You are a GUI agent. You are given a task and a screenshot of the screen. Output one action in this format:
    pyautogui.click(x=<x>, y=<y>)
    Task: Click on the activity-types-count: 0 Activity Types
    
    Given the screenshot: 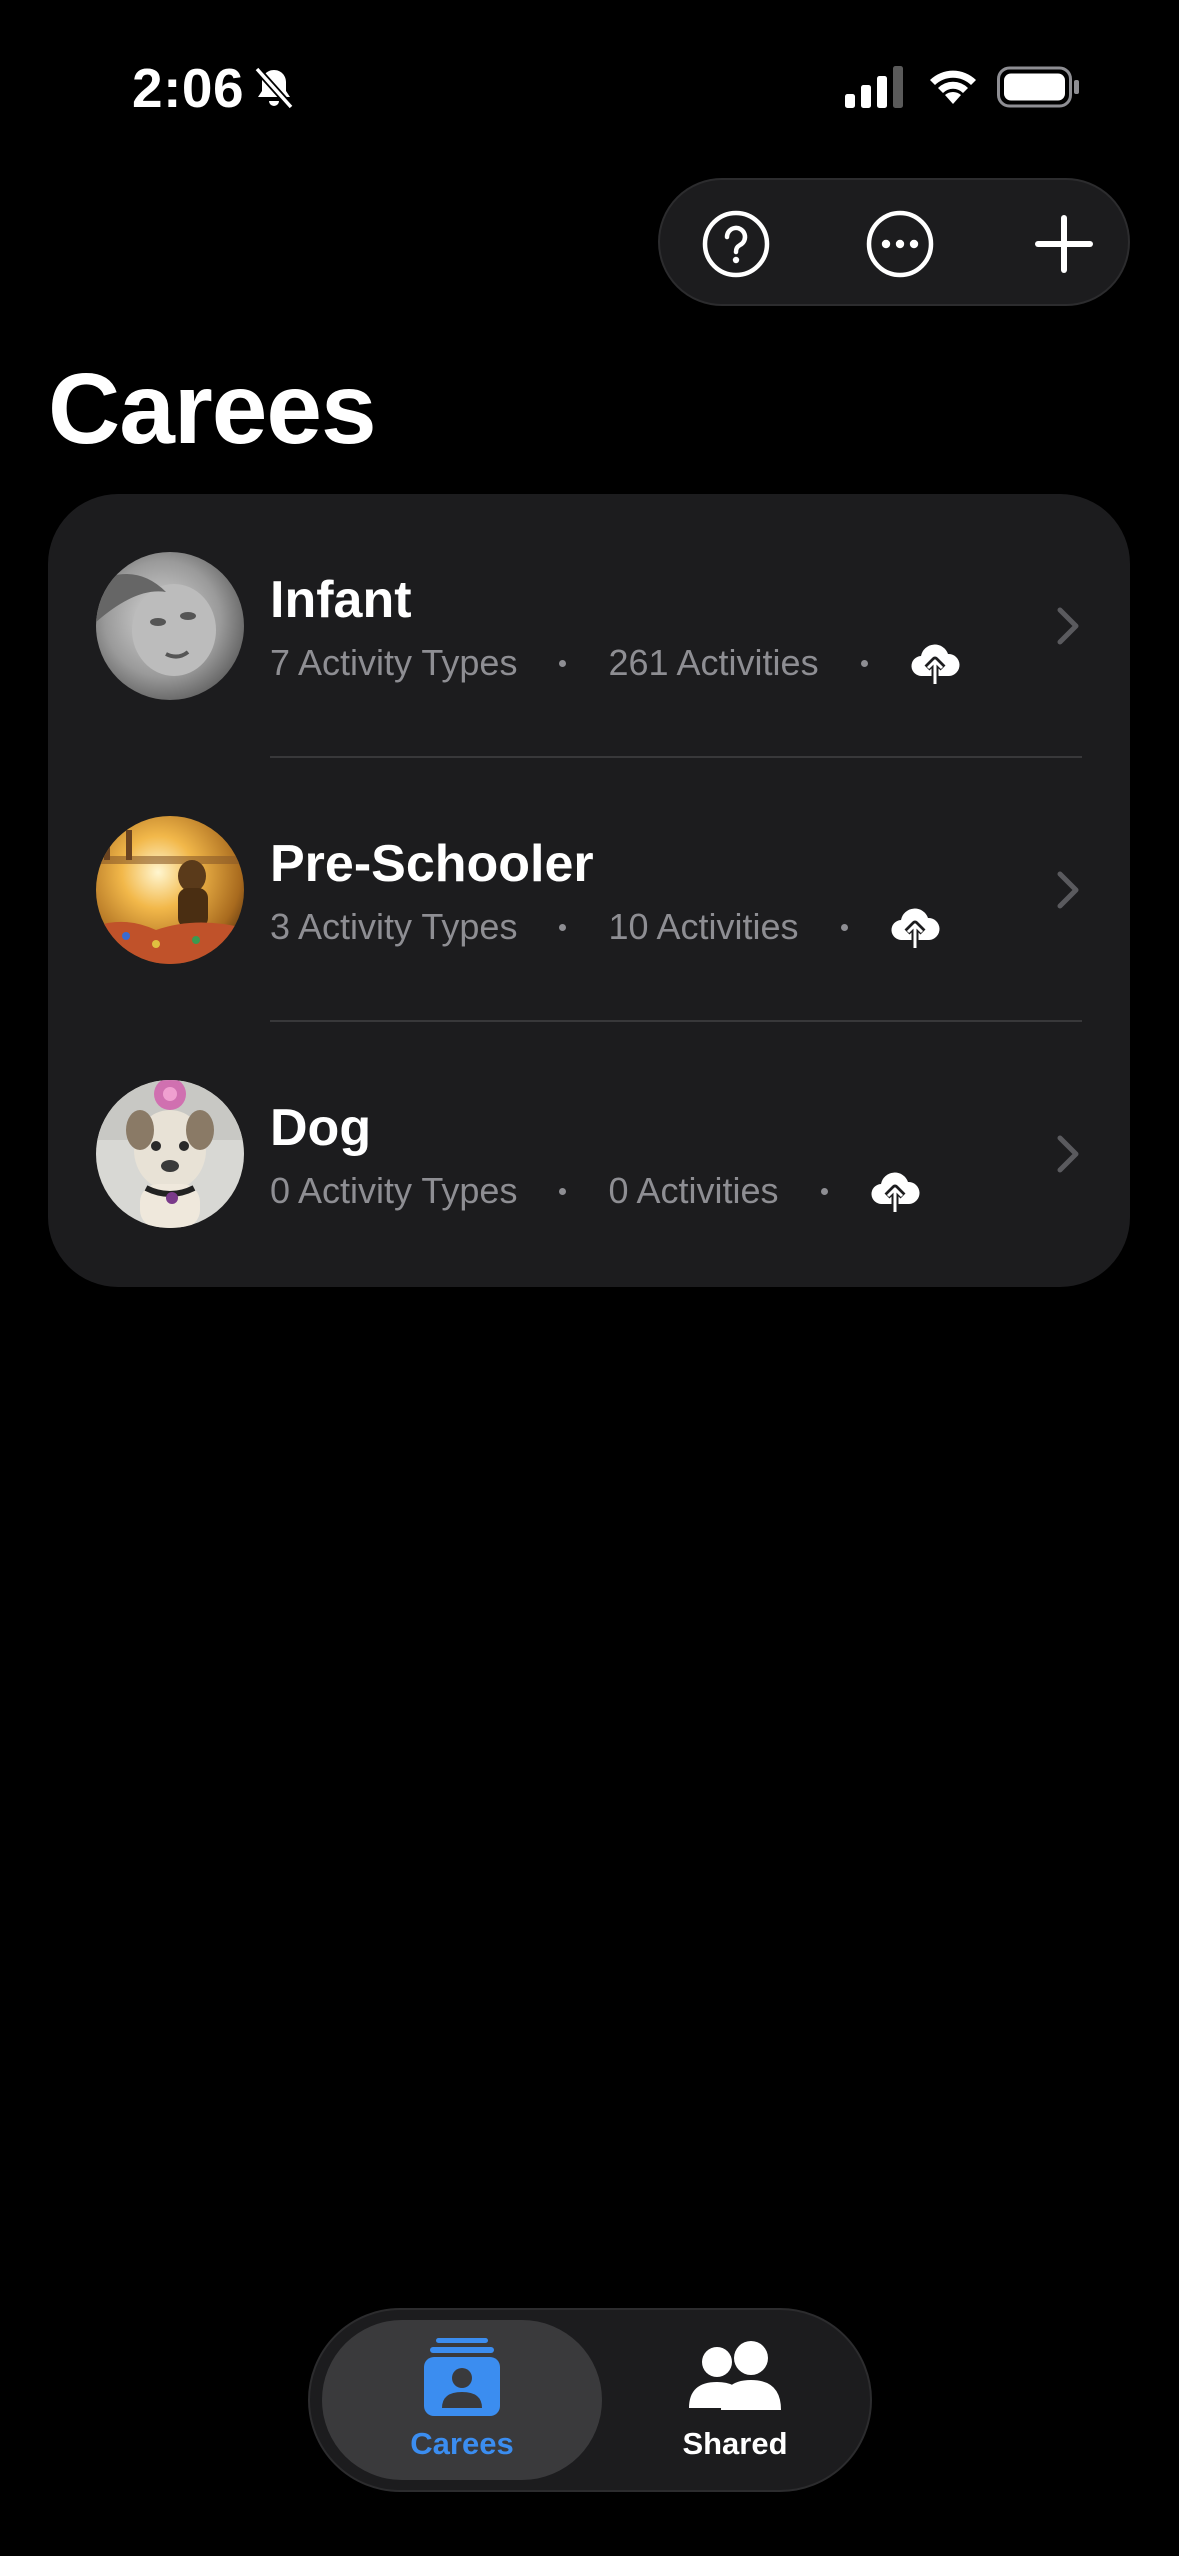 What is the action you would take?
    pyautogui.click(x=394, y=1190)
    